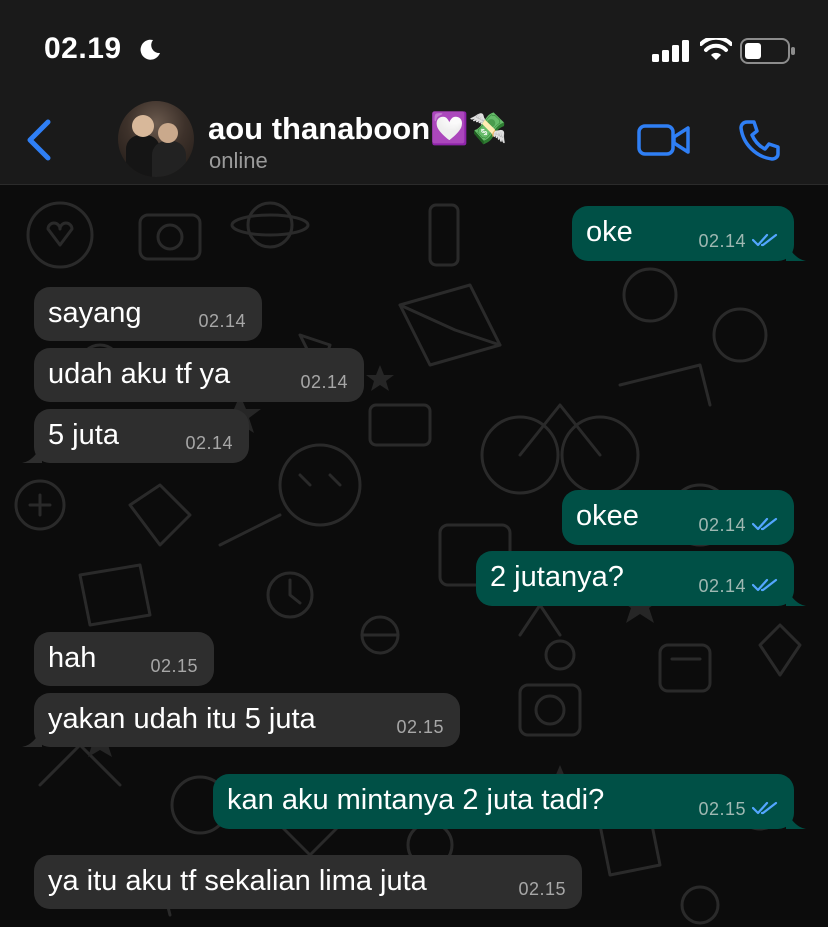  What do you see at coordinates (689, 233) in the screenshot?
I see `message-bubble-outgoing: oke 02.14` at bounding box center [689, 233].